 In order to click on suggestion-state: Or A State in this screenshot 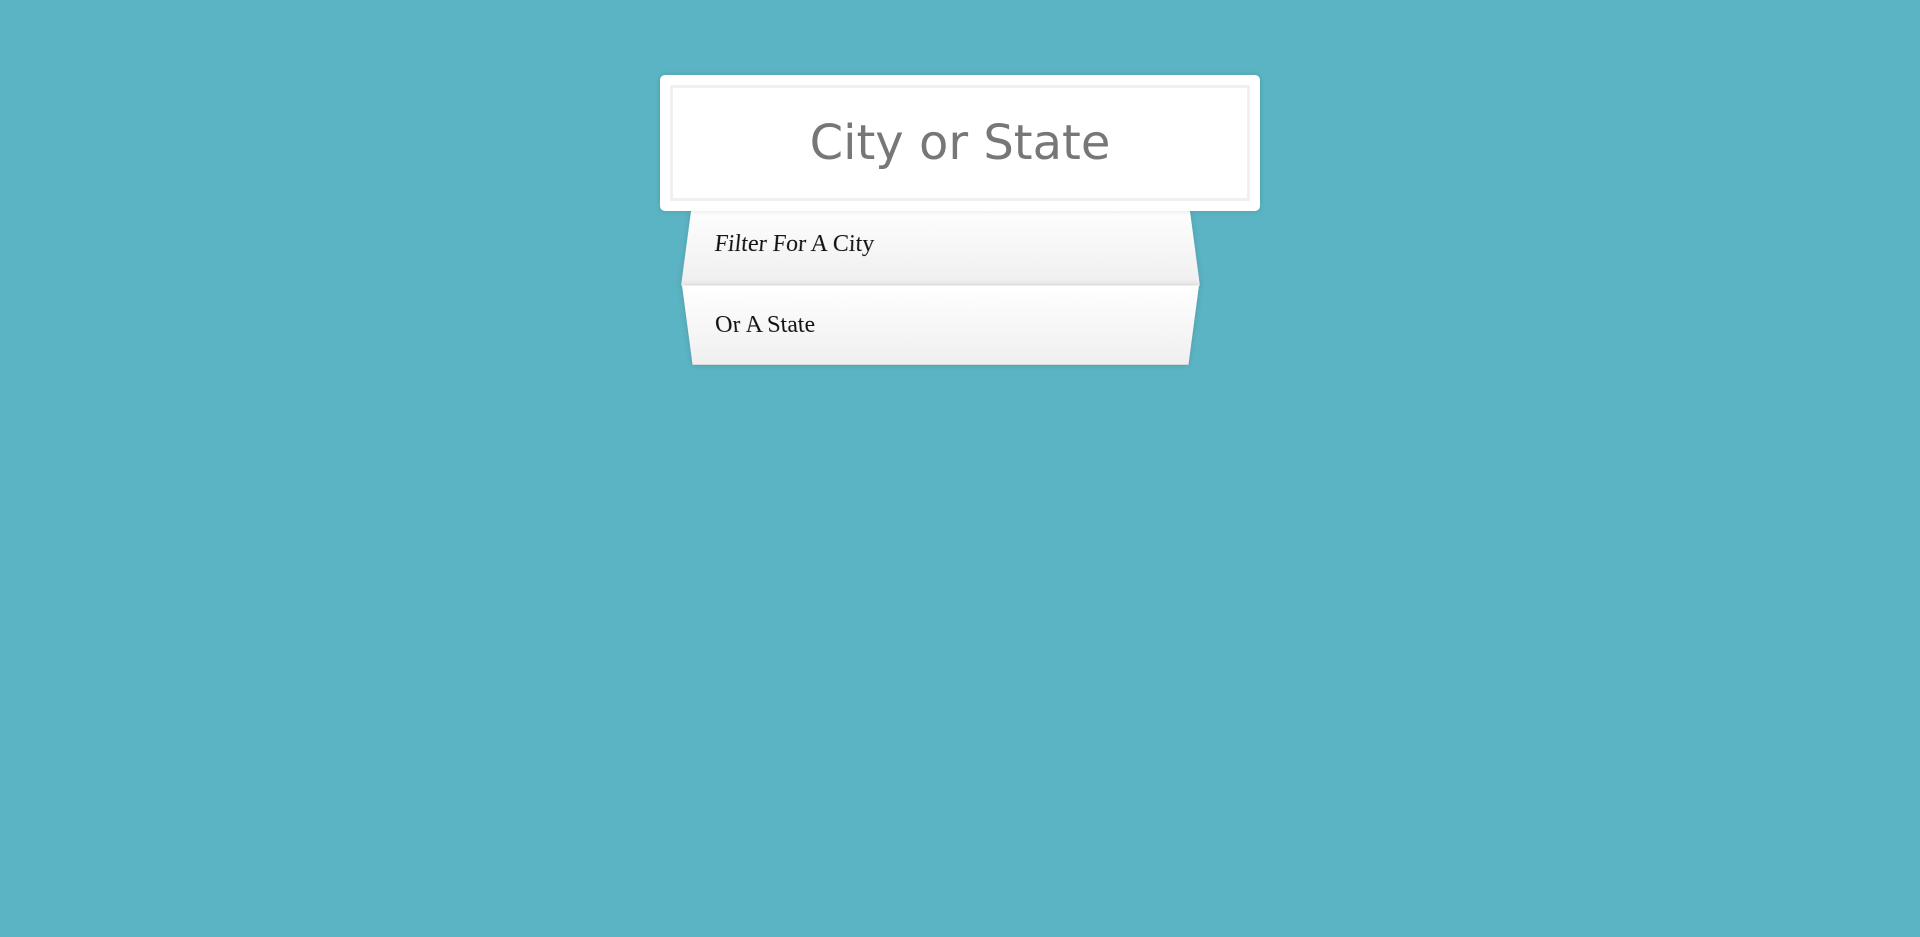, I will do `click(940, 325)`.